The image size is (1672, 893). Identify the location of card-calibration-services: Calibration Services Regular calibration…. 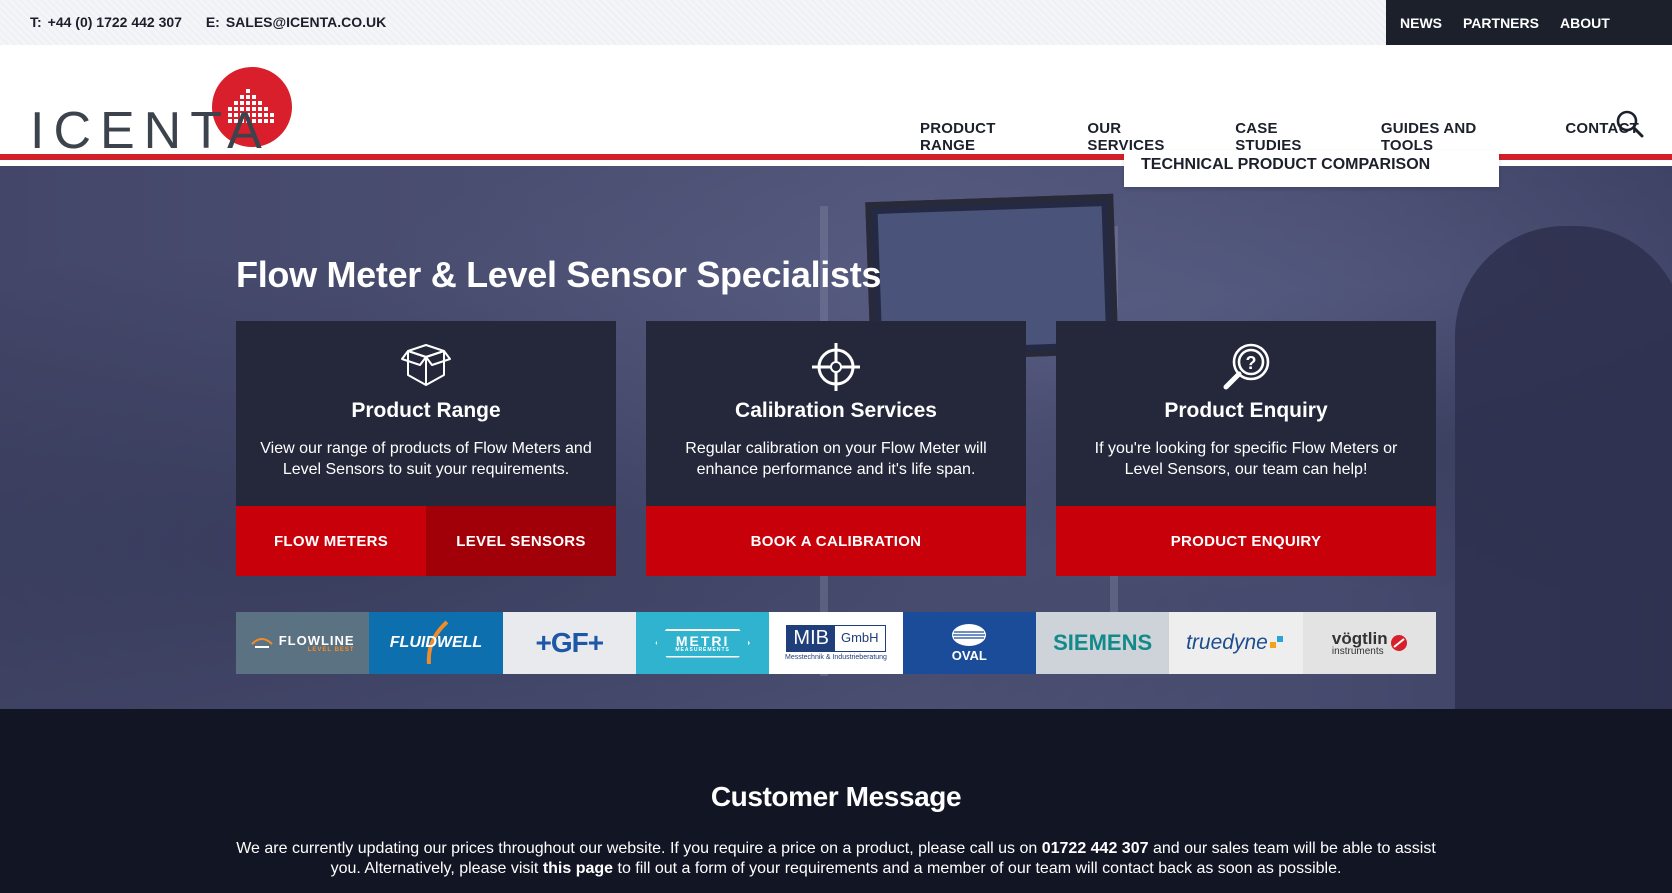
(836, 448).